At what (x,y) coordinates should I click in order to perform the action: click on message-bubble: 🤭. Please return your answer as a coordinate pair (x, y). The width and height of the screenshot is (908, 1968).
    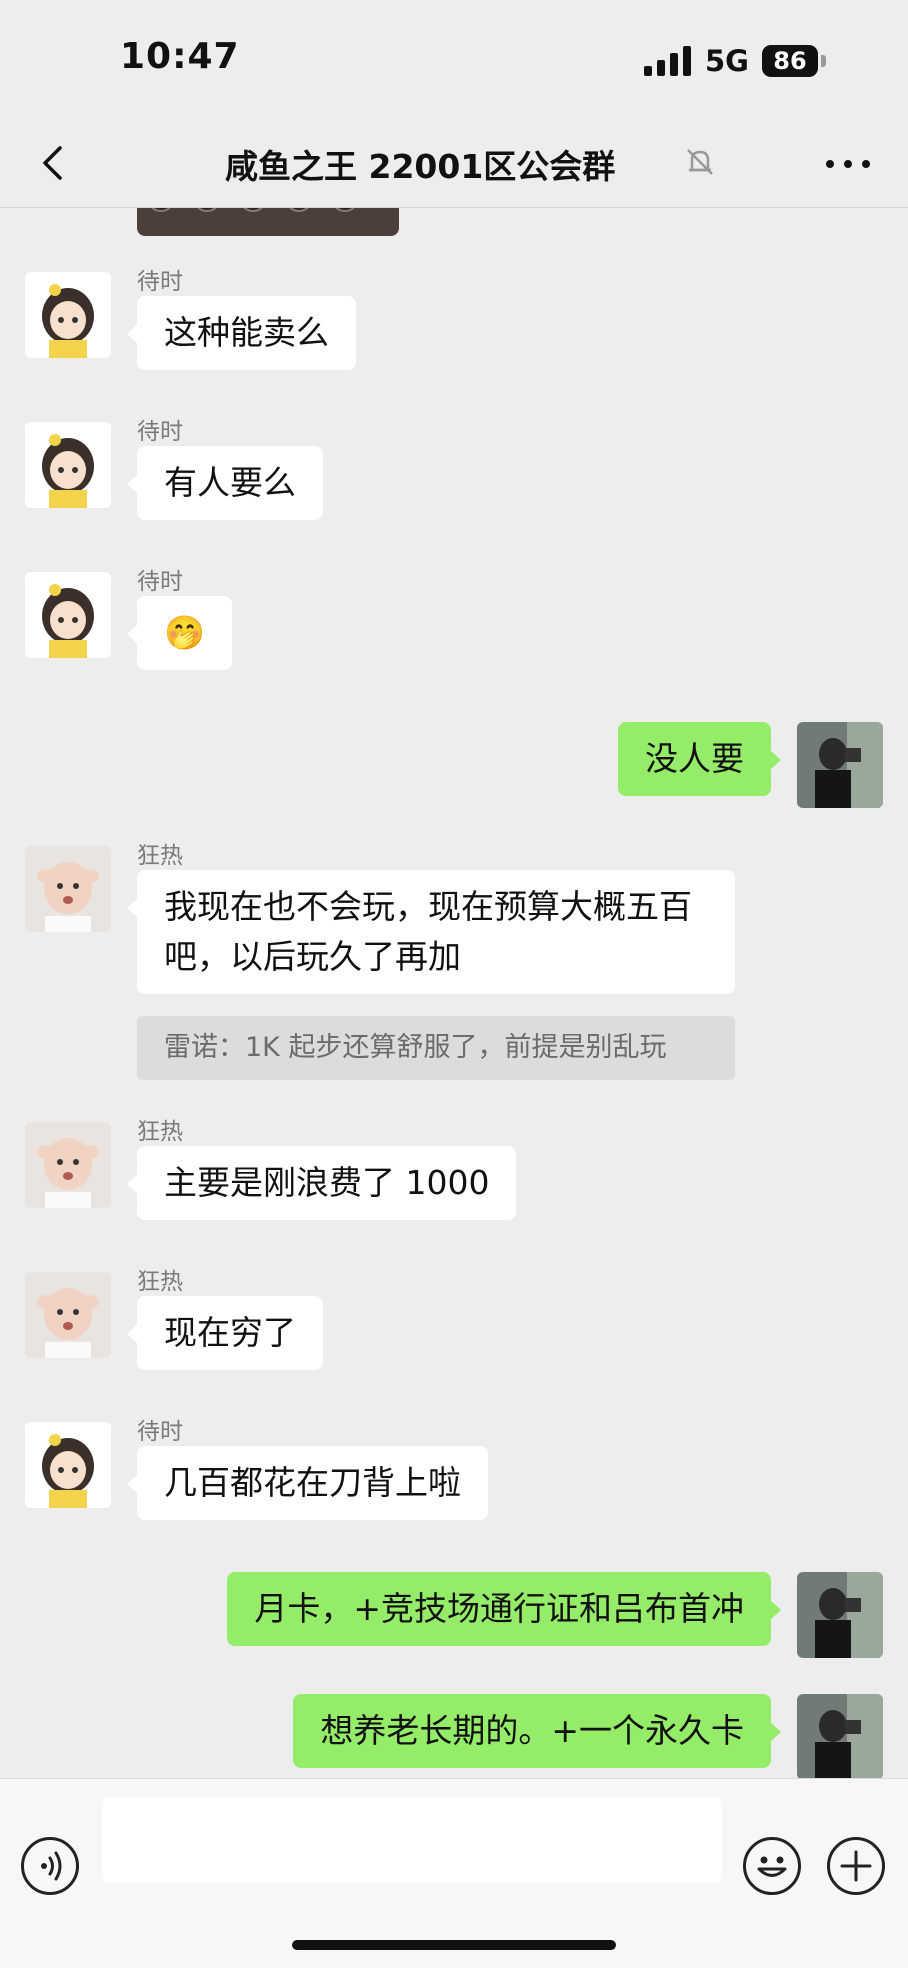
    Looking at the image, I should click on (179, 633).